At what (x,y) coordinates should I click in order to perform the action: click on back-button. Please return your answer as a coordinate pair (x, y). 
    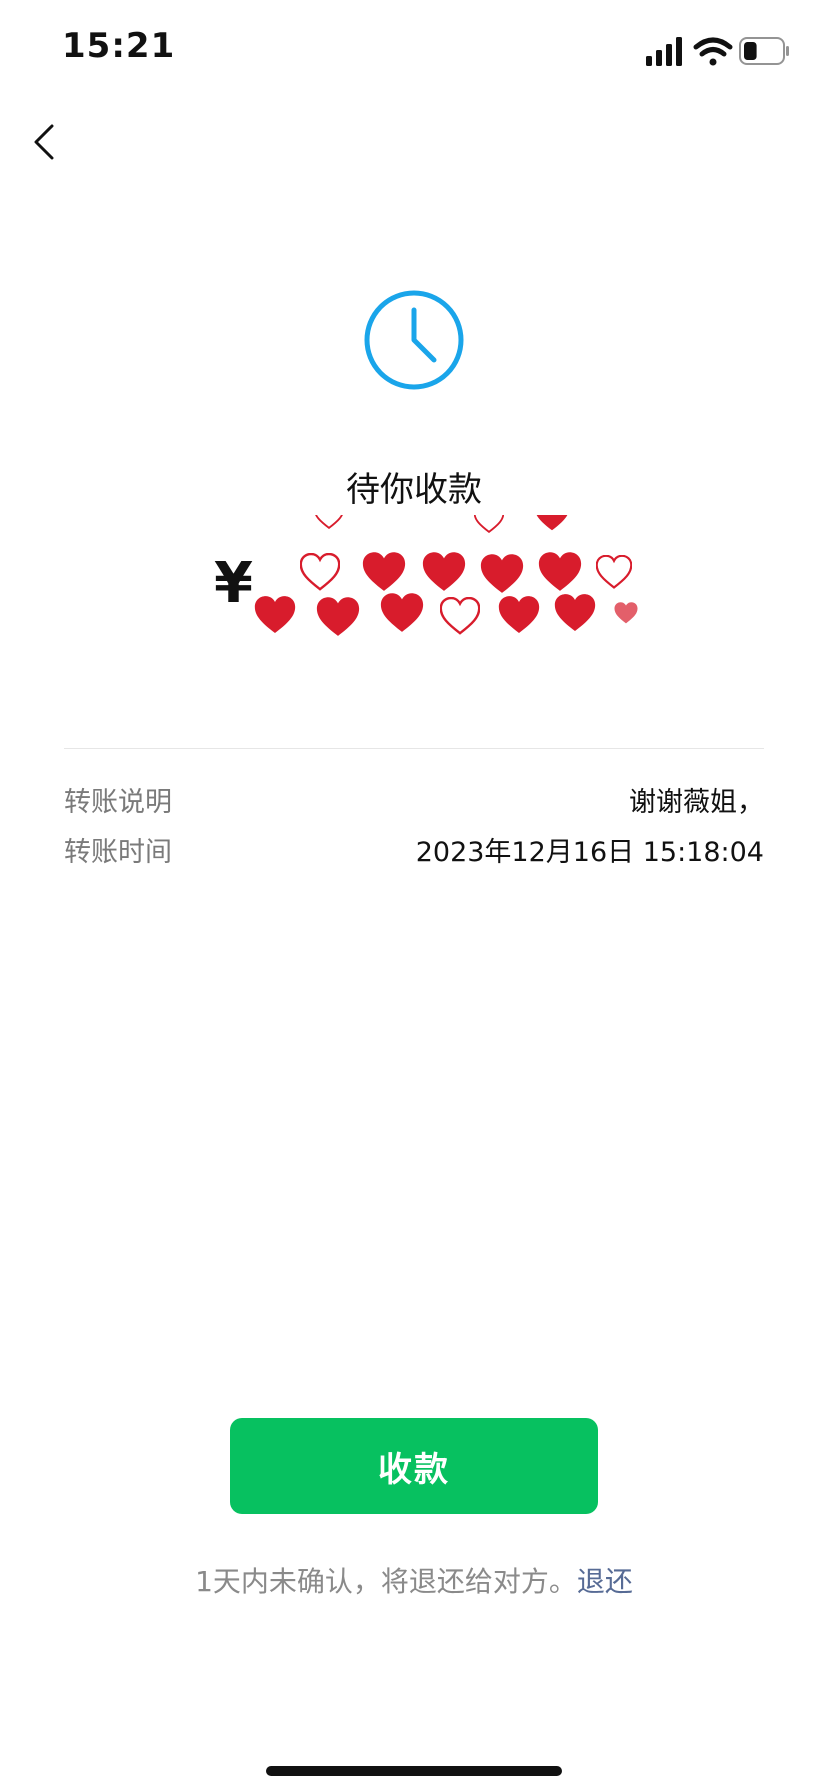
    Looking at the image, I should click on (46, 142).